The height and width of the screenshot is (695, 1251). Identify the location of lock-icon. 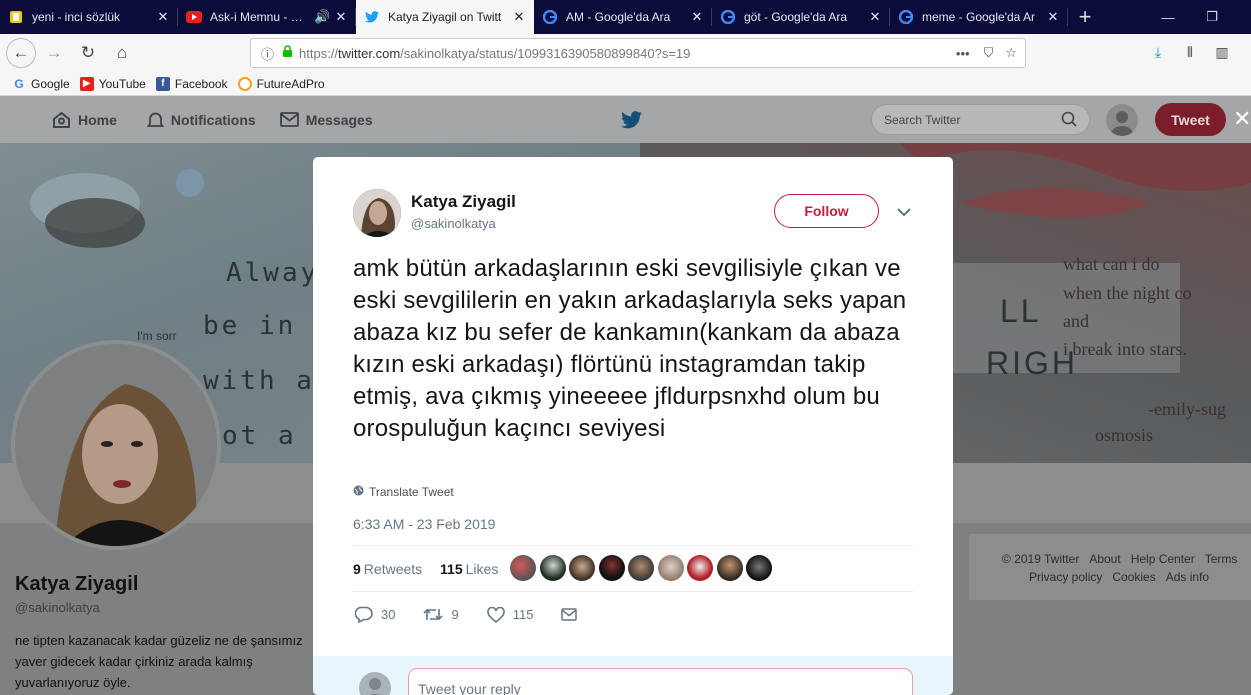
(287, 53).